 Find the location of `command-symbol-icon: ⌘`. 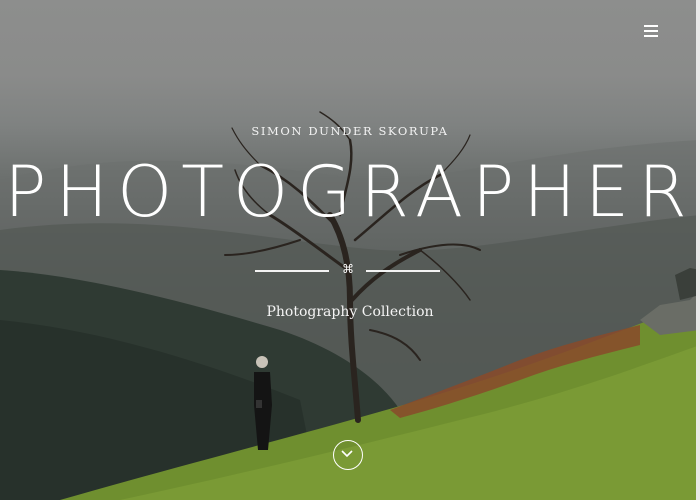

command-symbol-icon: ⌘ is located at coordinates (348, 269).